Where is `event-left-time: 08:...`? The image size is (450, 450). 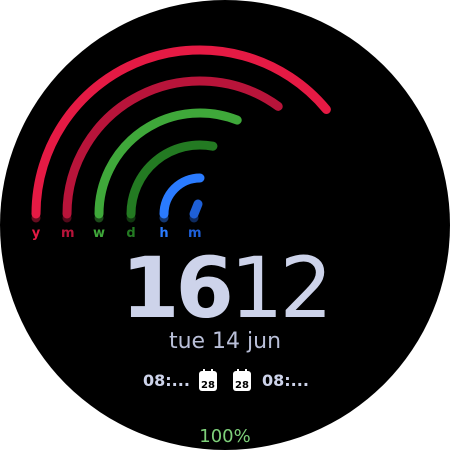
event-left-time: 08:... is located at coordinates (166, 380).